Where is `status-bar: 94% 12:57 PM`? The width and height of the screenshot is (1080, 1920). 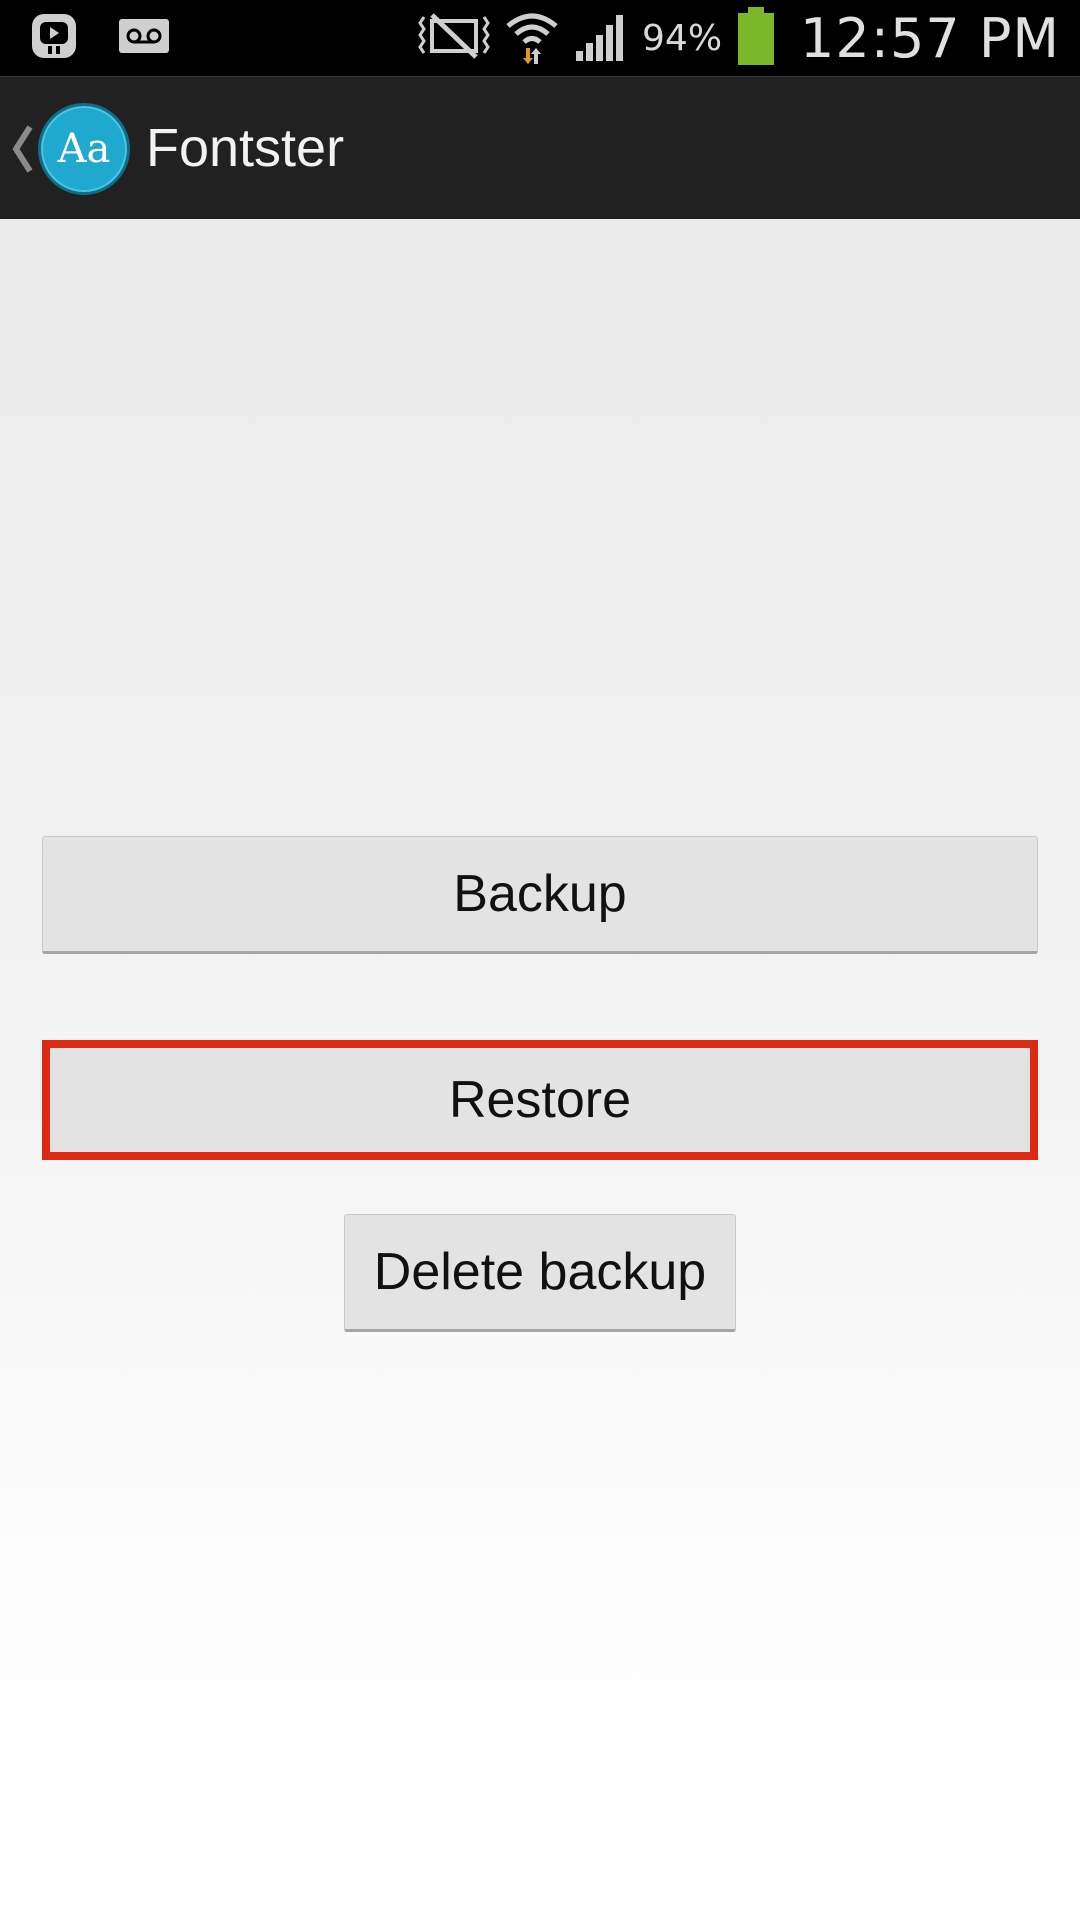 status-bar: 94% 12:57 PM is located at coordinates (540, 38).